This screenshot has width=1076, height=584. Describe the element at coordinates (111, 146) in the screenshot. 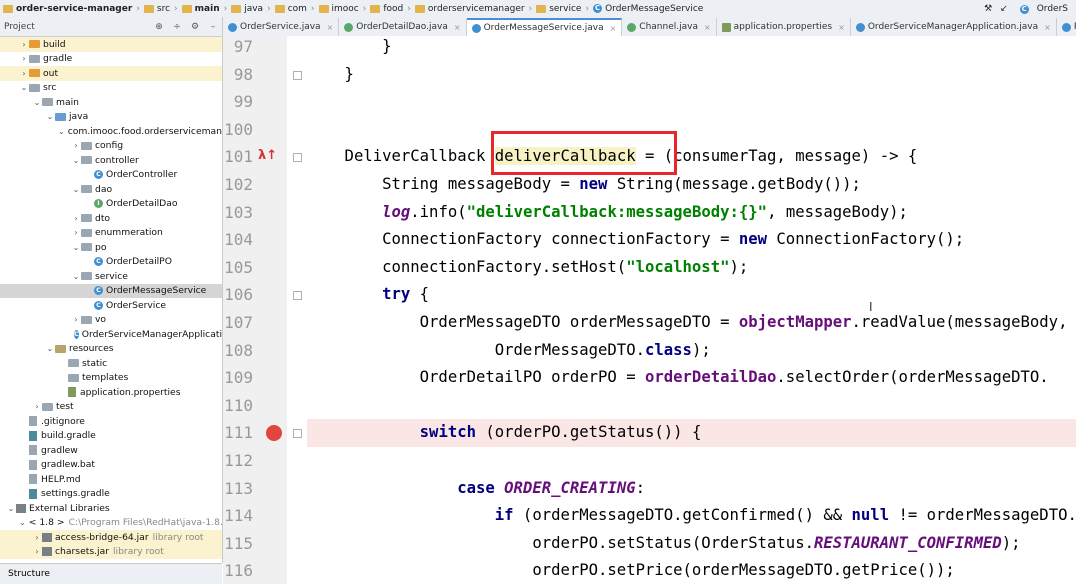

I see `tree-row: › config` at that location.